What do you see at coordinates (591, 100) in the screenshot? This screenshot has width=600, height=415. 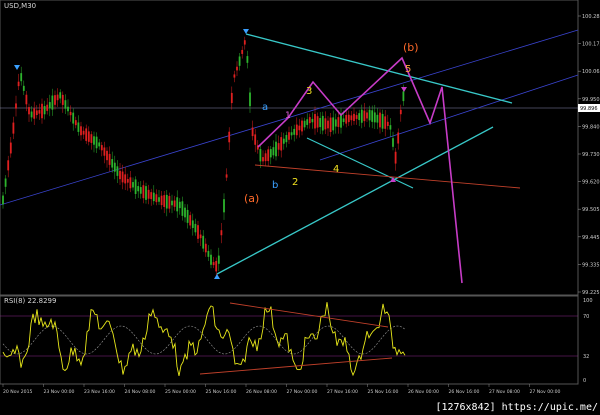 I see `price-tick-label: 99.950` at bounding box center [591, 100].